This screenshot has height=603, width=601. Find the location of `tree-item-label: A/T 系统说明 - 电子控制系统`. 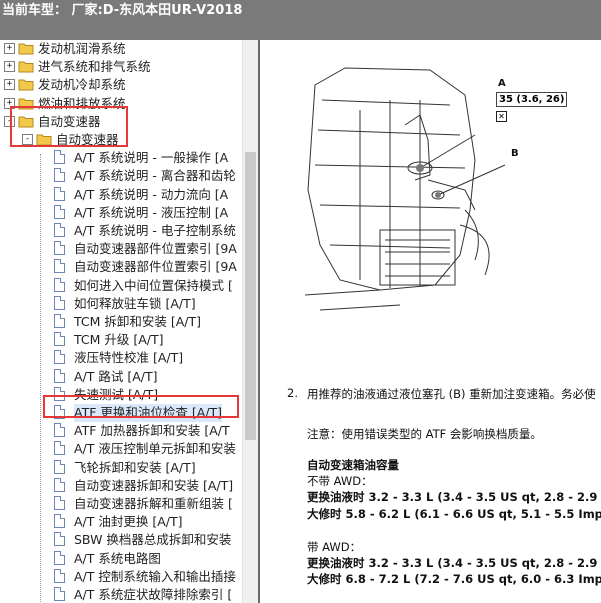

tree-item-label: A/T 系统说明 - 电子控制系统 is located at coordinates (155, 230).